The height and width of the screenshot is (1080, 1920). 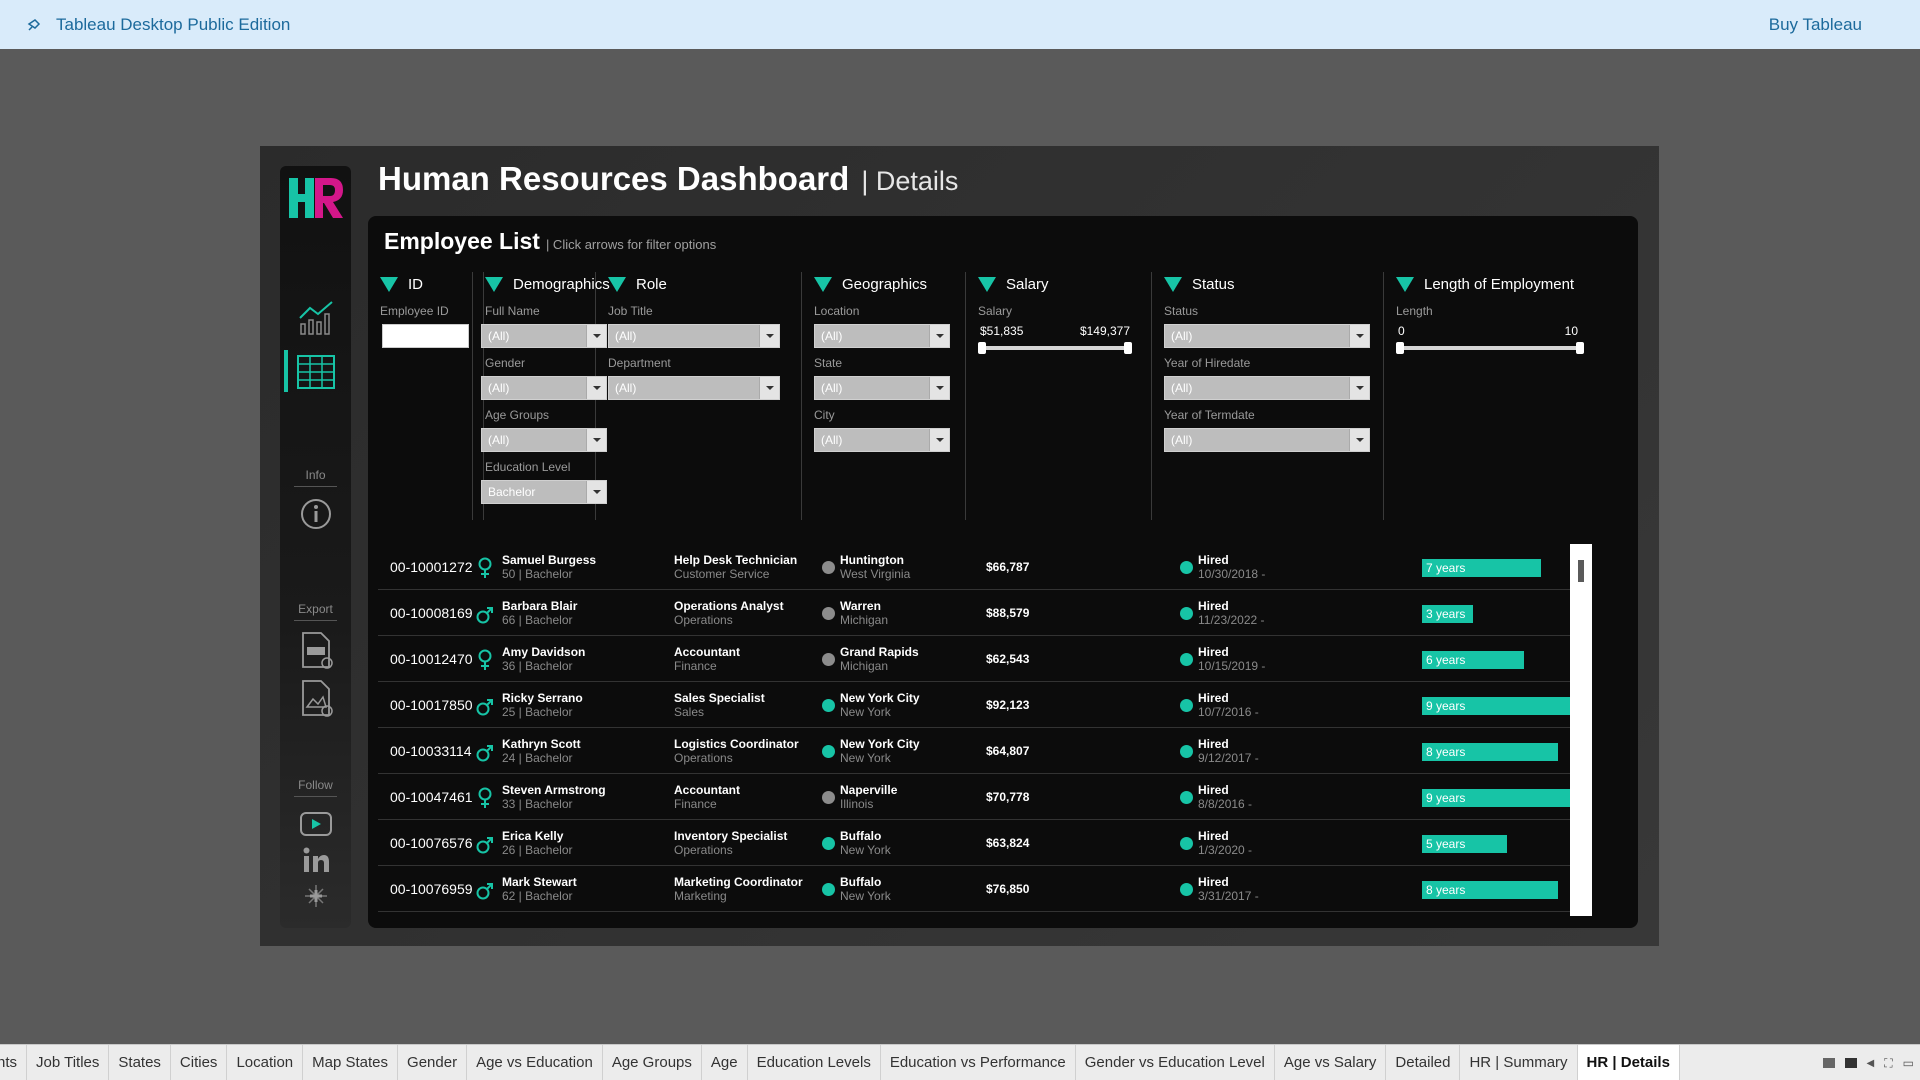 What do you see at coordinates (1580, 348) in the screenshot?
I see `length-slider-max-handle` at bounding box center [1580, 348].